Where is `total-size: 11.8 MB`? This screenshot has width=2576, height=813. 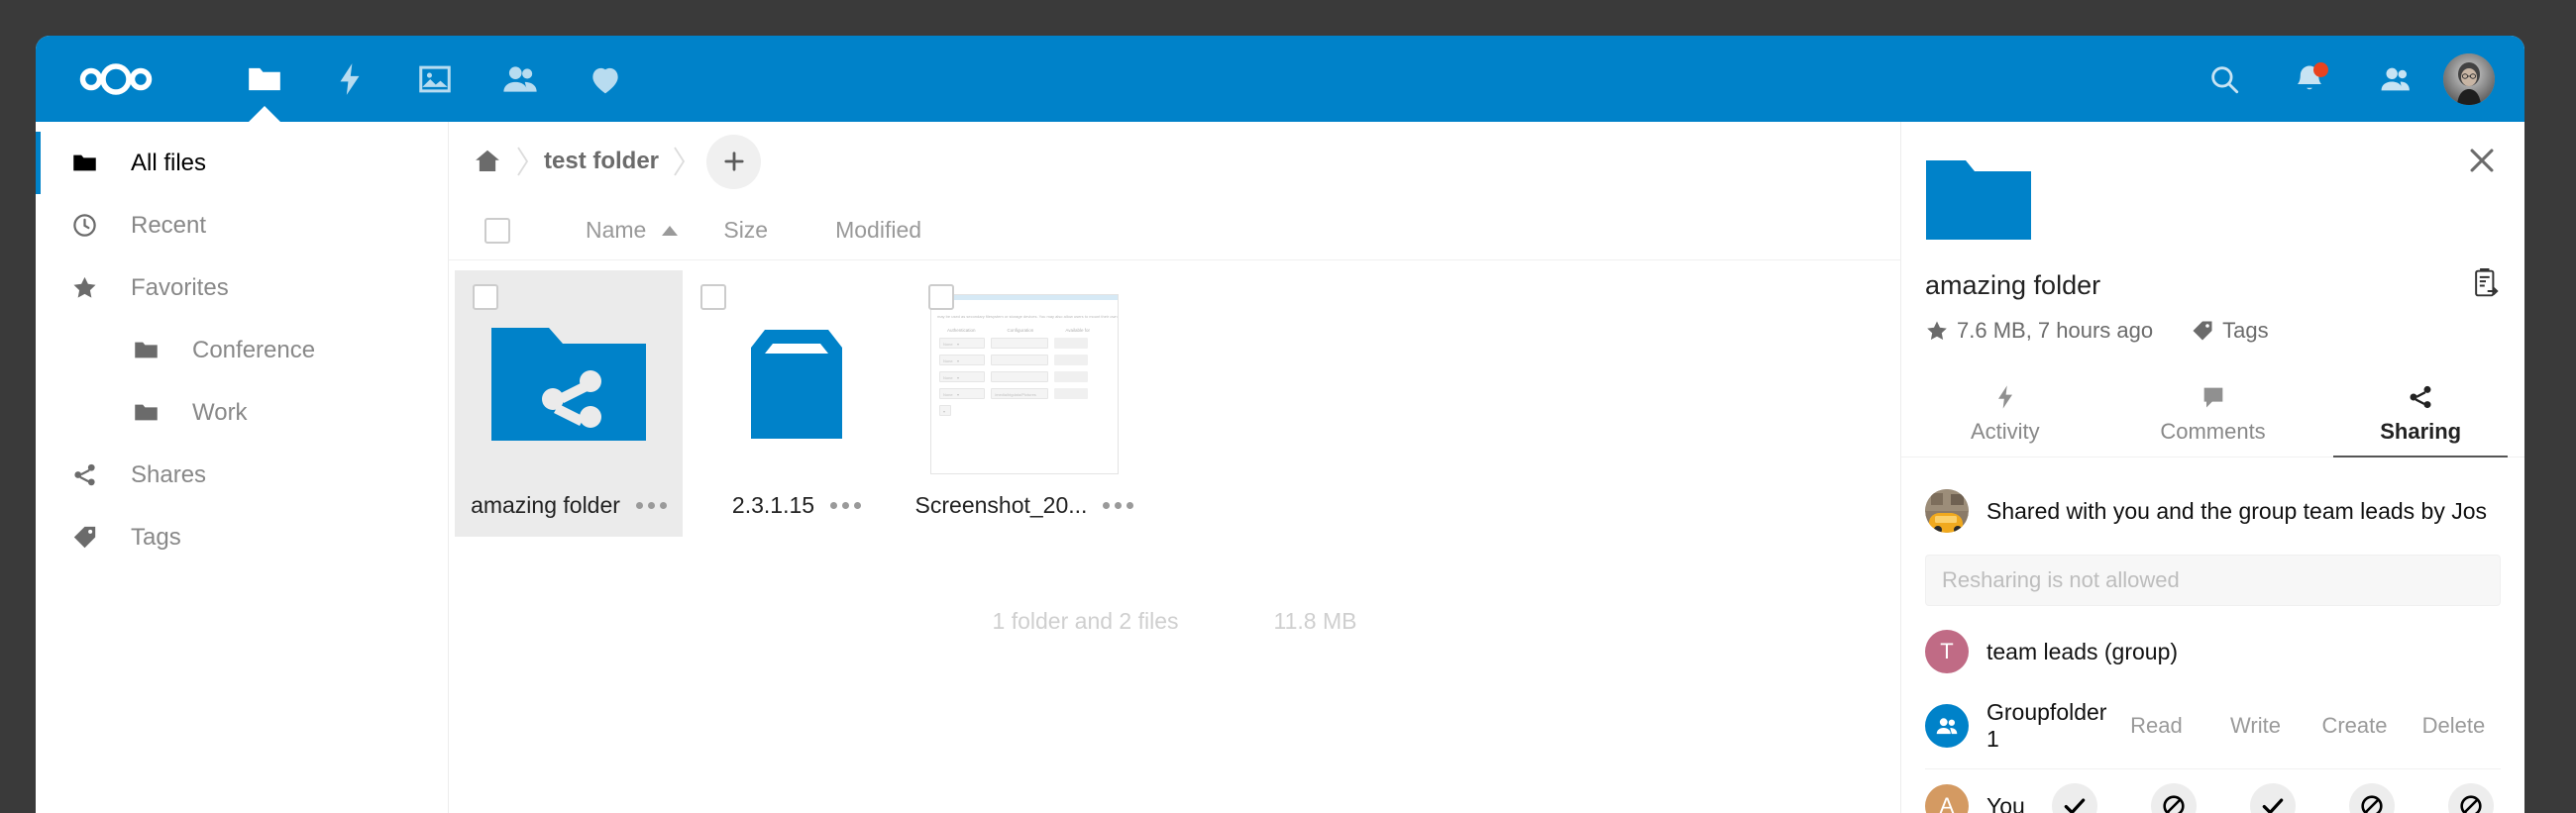 total-size: 11.8 MB is located at coordinates (1315, 621).